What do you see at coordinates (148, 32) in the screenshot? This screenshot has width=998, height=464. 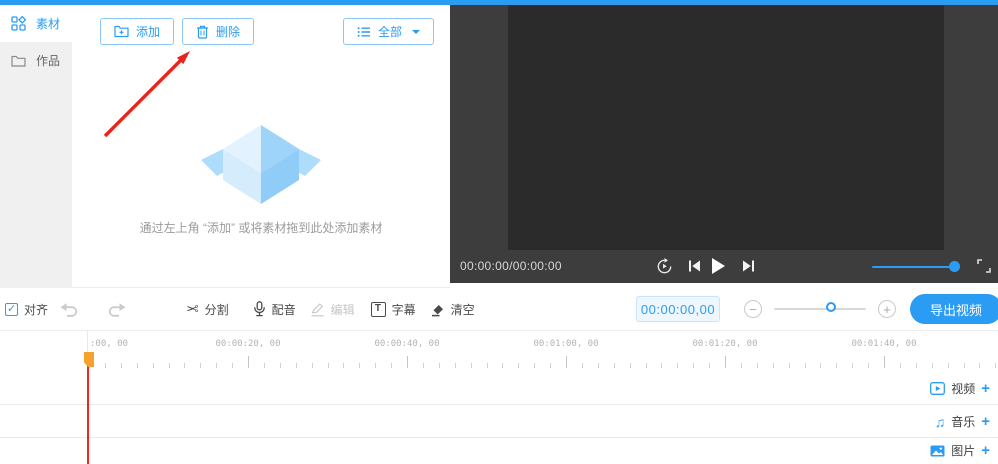 I see `add-button-label: 添加` at bounding box center [148, 32].